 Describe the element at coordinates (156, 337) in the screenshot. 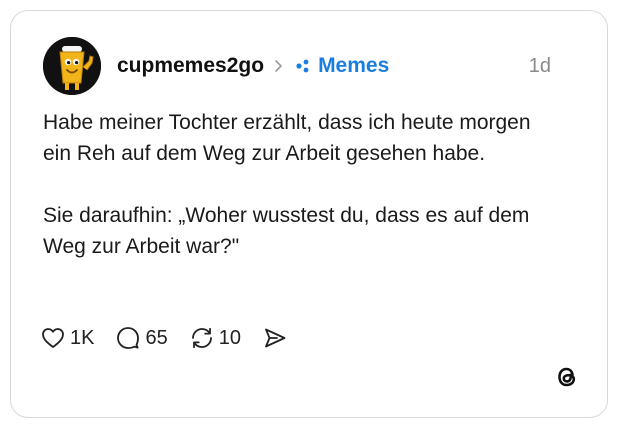

I see `reply-count: 65` at that location.